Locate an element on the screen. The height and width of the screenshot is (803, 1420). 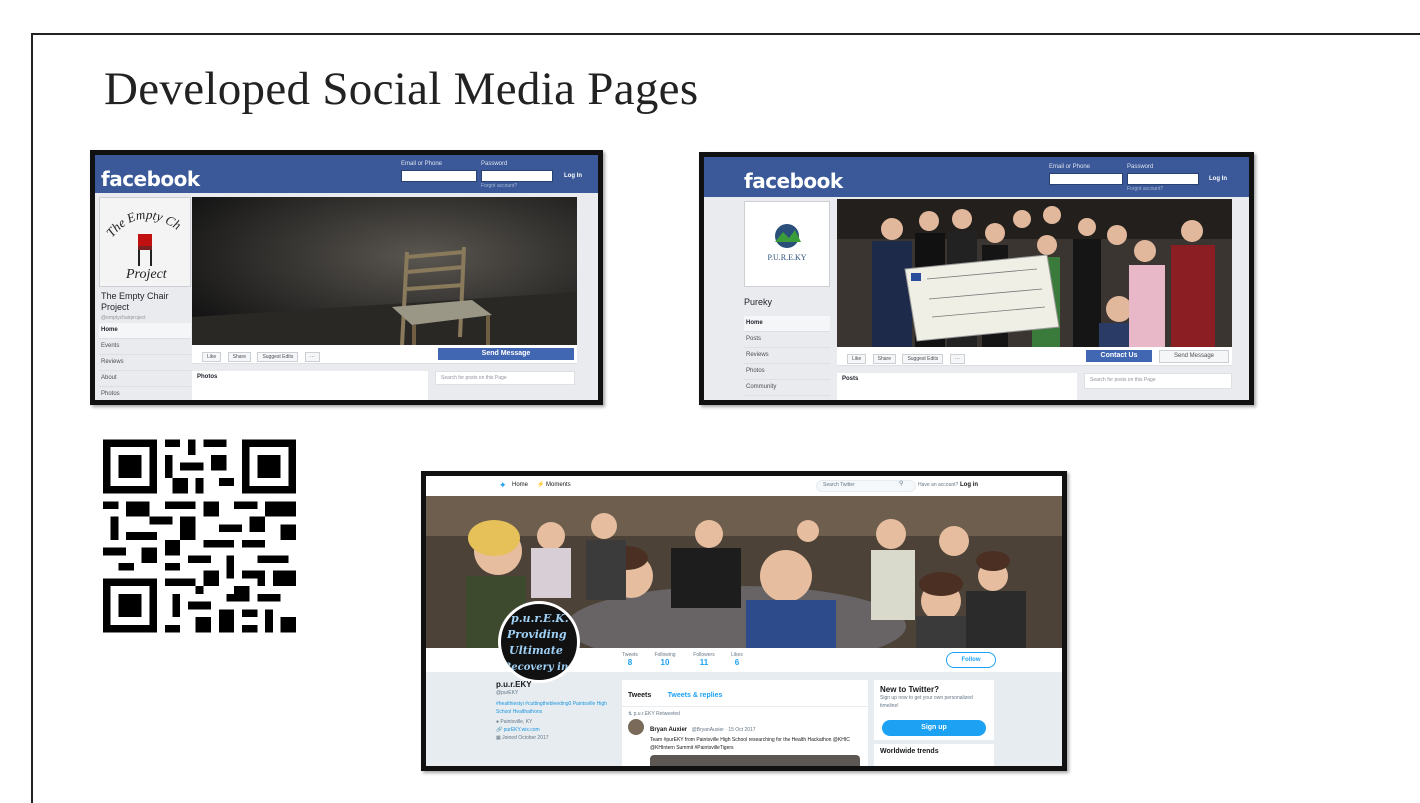
profile-picture: P.U.R.E.KY is located at coordinates (787, 244).